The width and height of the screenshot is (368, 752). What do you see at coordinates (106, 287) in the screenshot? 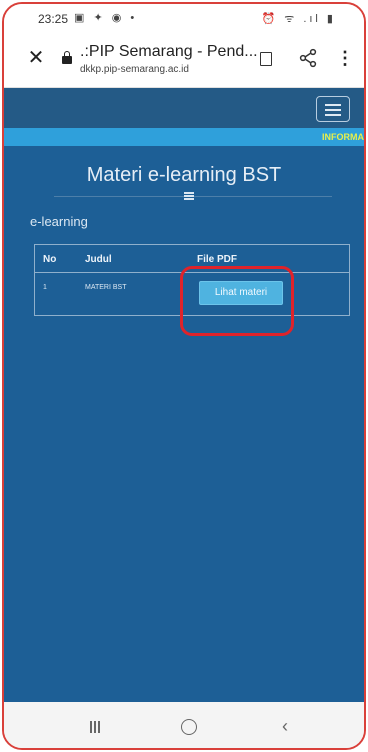
I see `row-title: MATERI BST` at bounding box center [106, 287].